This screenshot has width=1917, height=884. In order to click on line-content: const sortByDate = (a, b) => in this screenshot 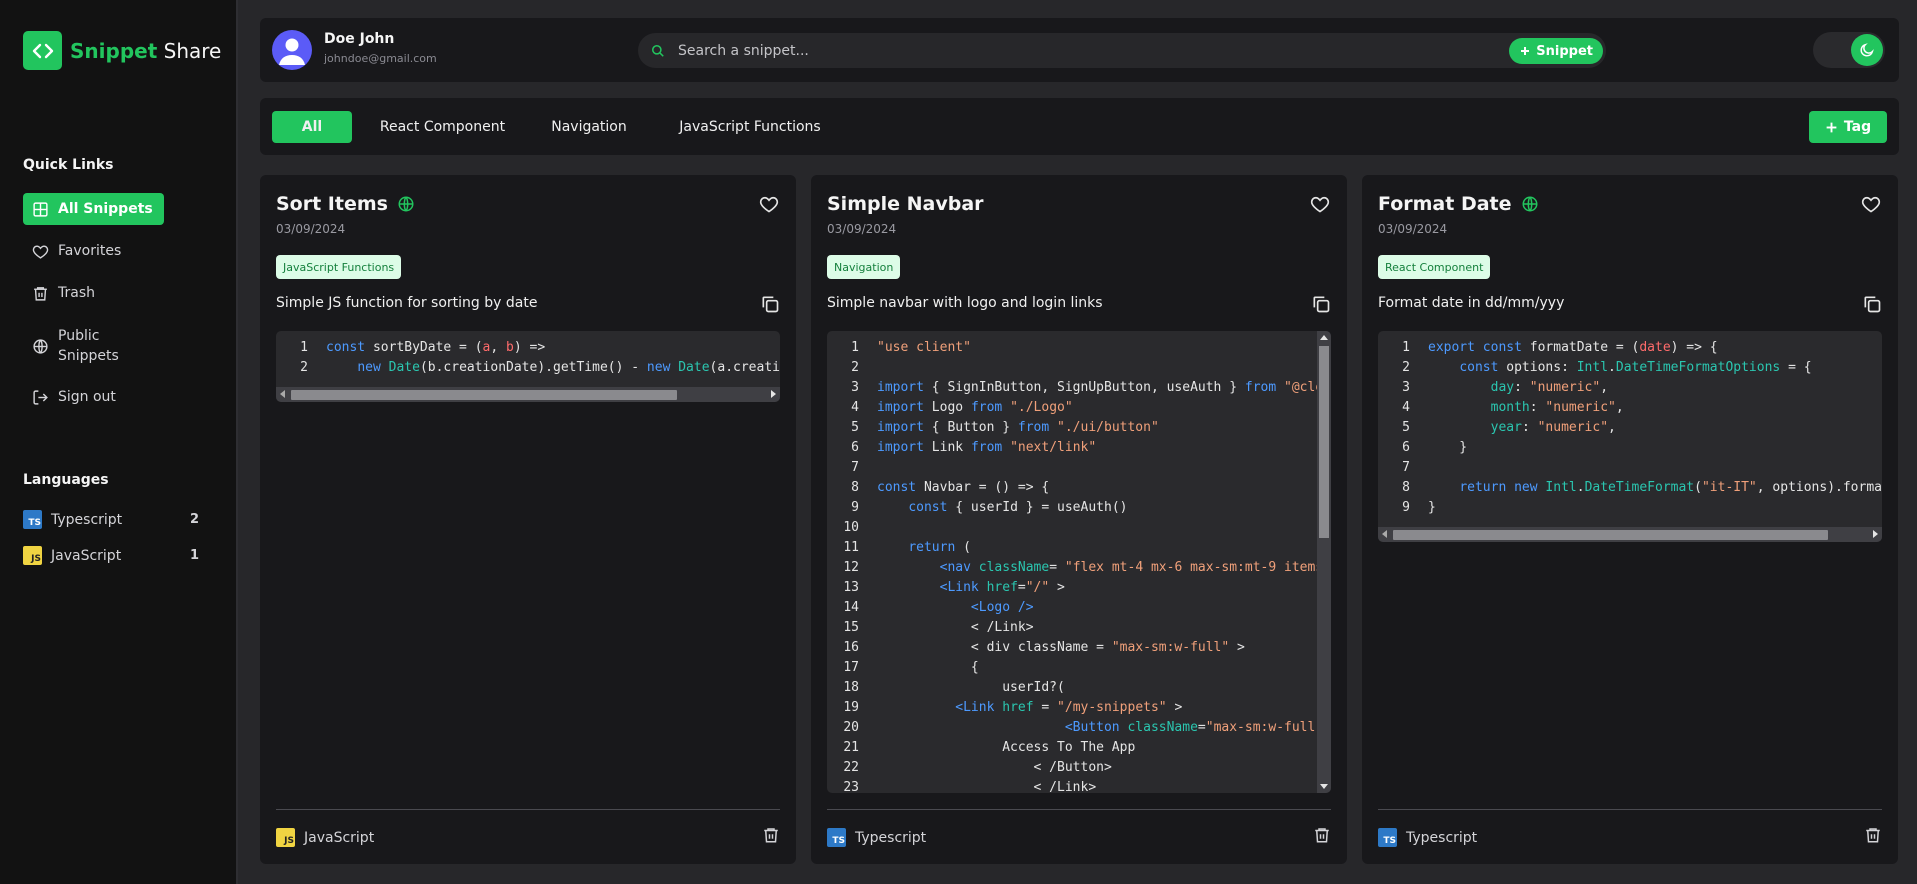, I will do `click(436, 347)`.